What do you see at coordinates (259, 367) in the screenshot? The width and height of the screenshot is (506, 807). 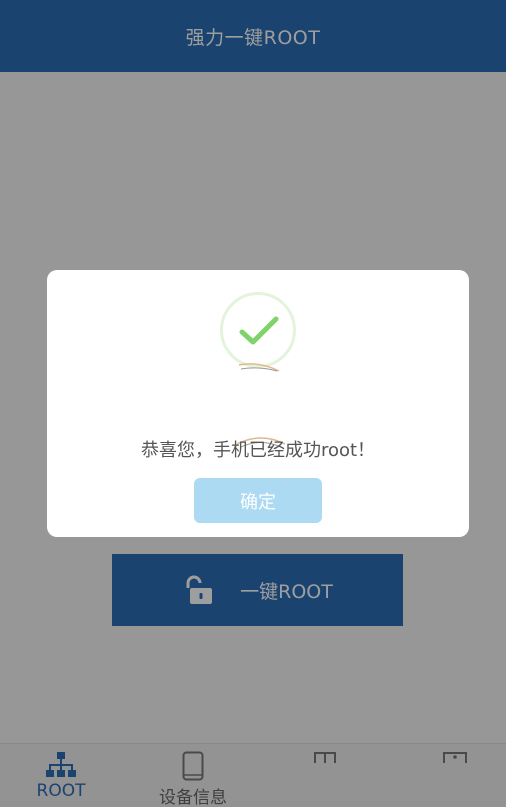 I see `decoration-curve-icon` at bounding box center [259, 367].